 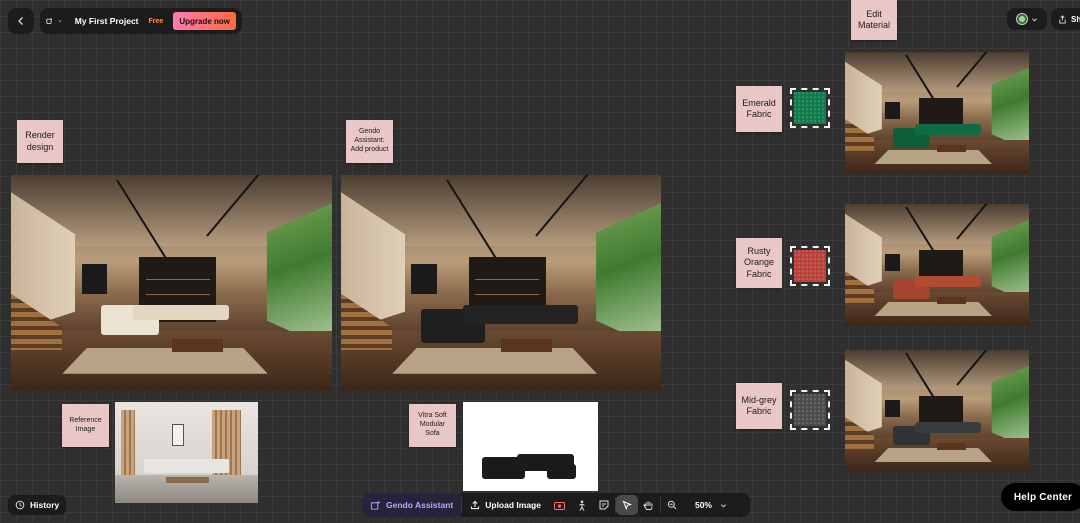 What do you see at coordinates (45, 505) in the screenshot?
I see `history-label: History` at bounding box center [45, 505].